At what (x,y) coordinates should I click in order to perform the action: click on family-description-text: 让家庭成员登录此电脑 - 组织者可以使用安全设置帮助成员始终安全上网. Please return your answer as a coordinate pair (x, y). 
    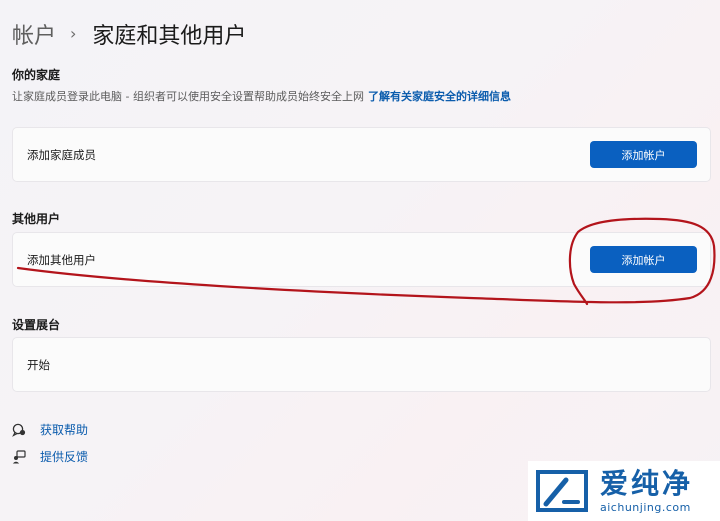
    Looking at the image, I should click on (188, 96).